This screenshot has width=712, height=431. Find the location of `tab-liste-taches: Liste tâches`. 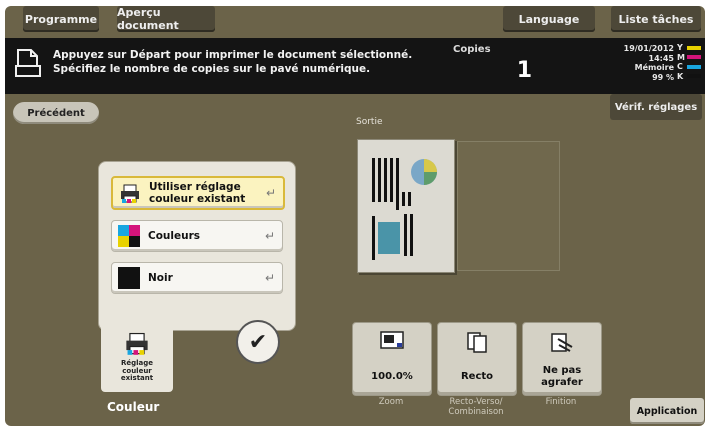

tab-liste-taches: Liste tâches is located at coordinates (656, 19).